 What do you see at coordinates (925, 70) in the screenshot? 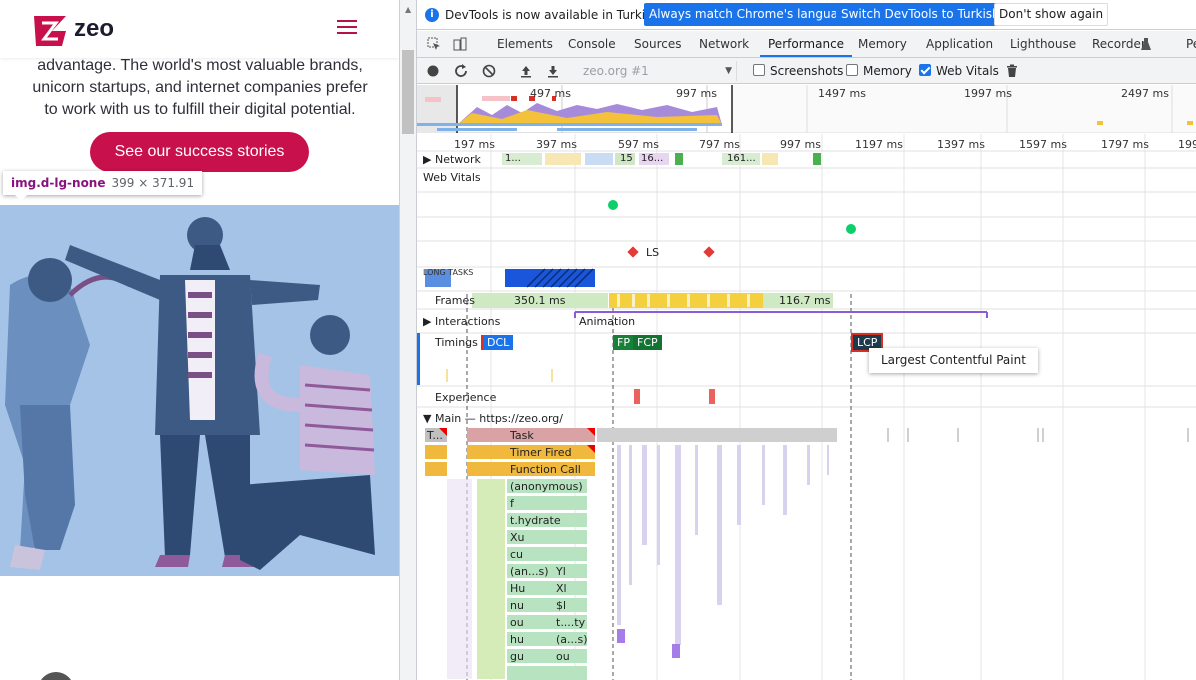
I see `web-vitals-checkbox` at bounding box center [925, 70].